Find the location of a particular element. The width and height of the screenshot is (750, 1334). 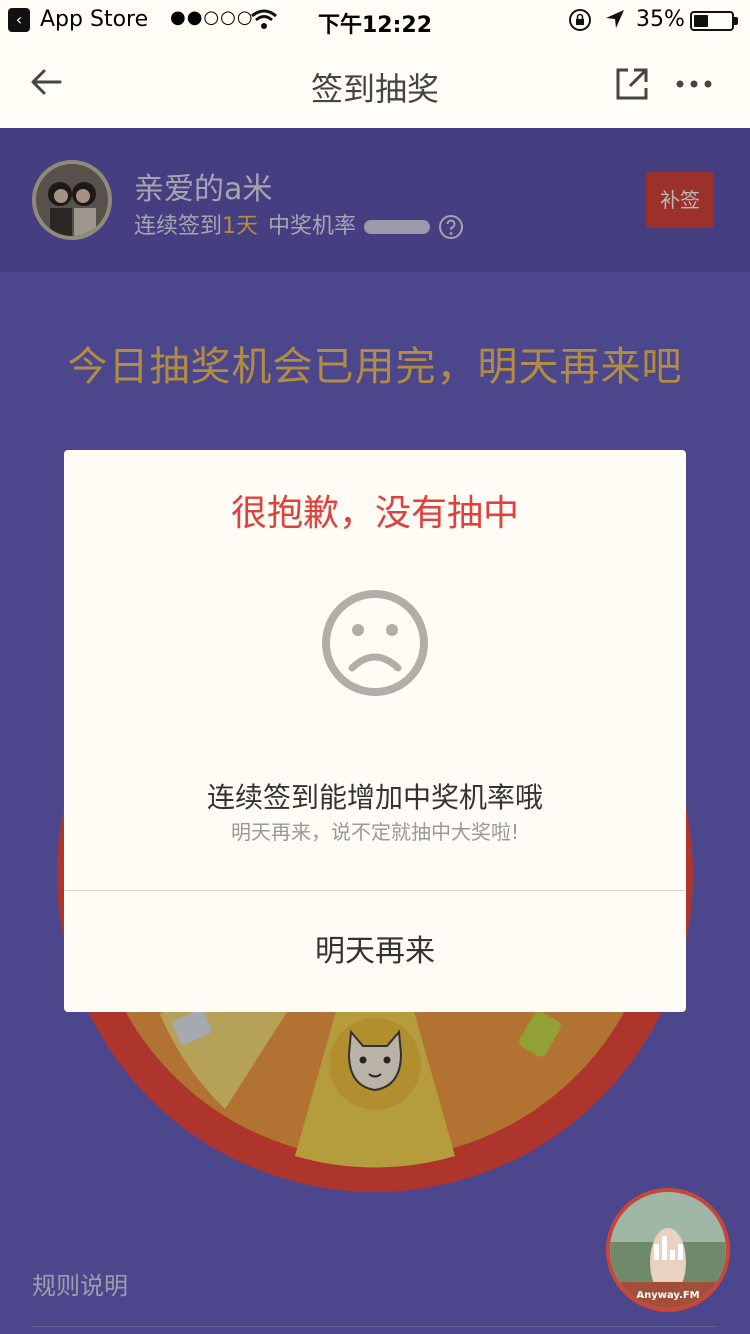

battery-percent: 35% is located at coordinates (660, 19).